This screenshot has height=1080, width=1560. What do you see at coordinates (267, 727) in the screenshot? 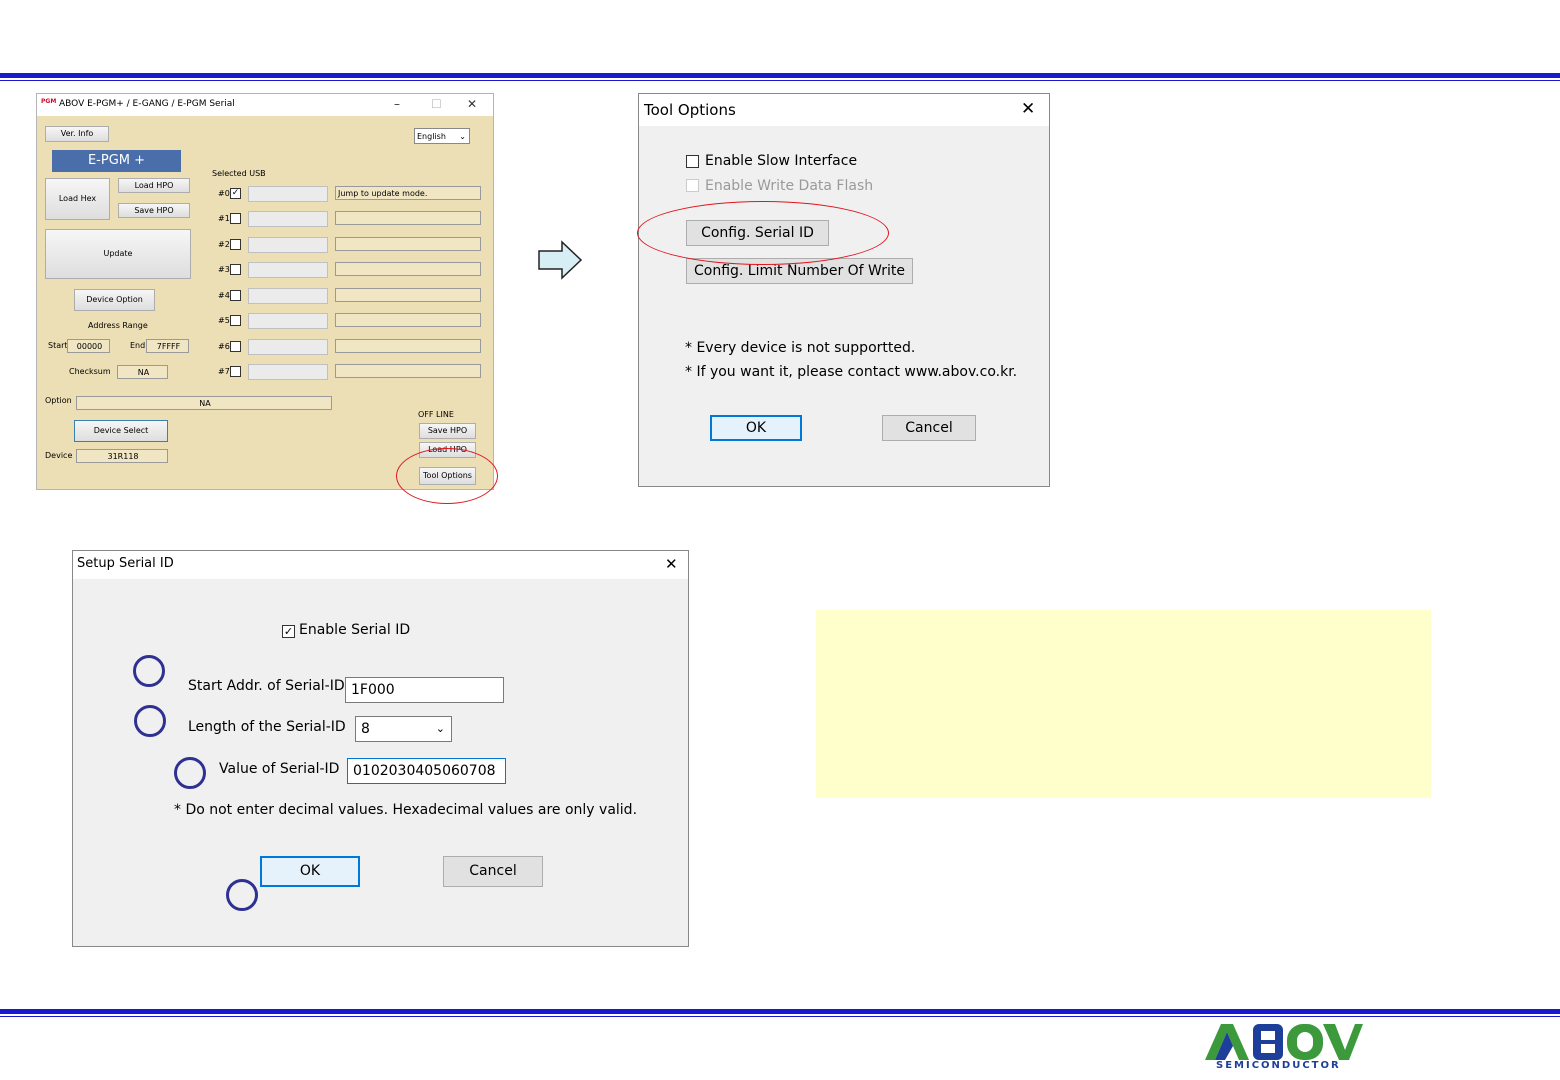
I see `length-label: Length of the Serial-ID` at bounding box center [267, 727].